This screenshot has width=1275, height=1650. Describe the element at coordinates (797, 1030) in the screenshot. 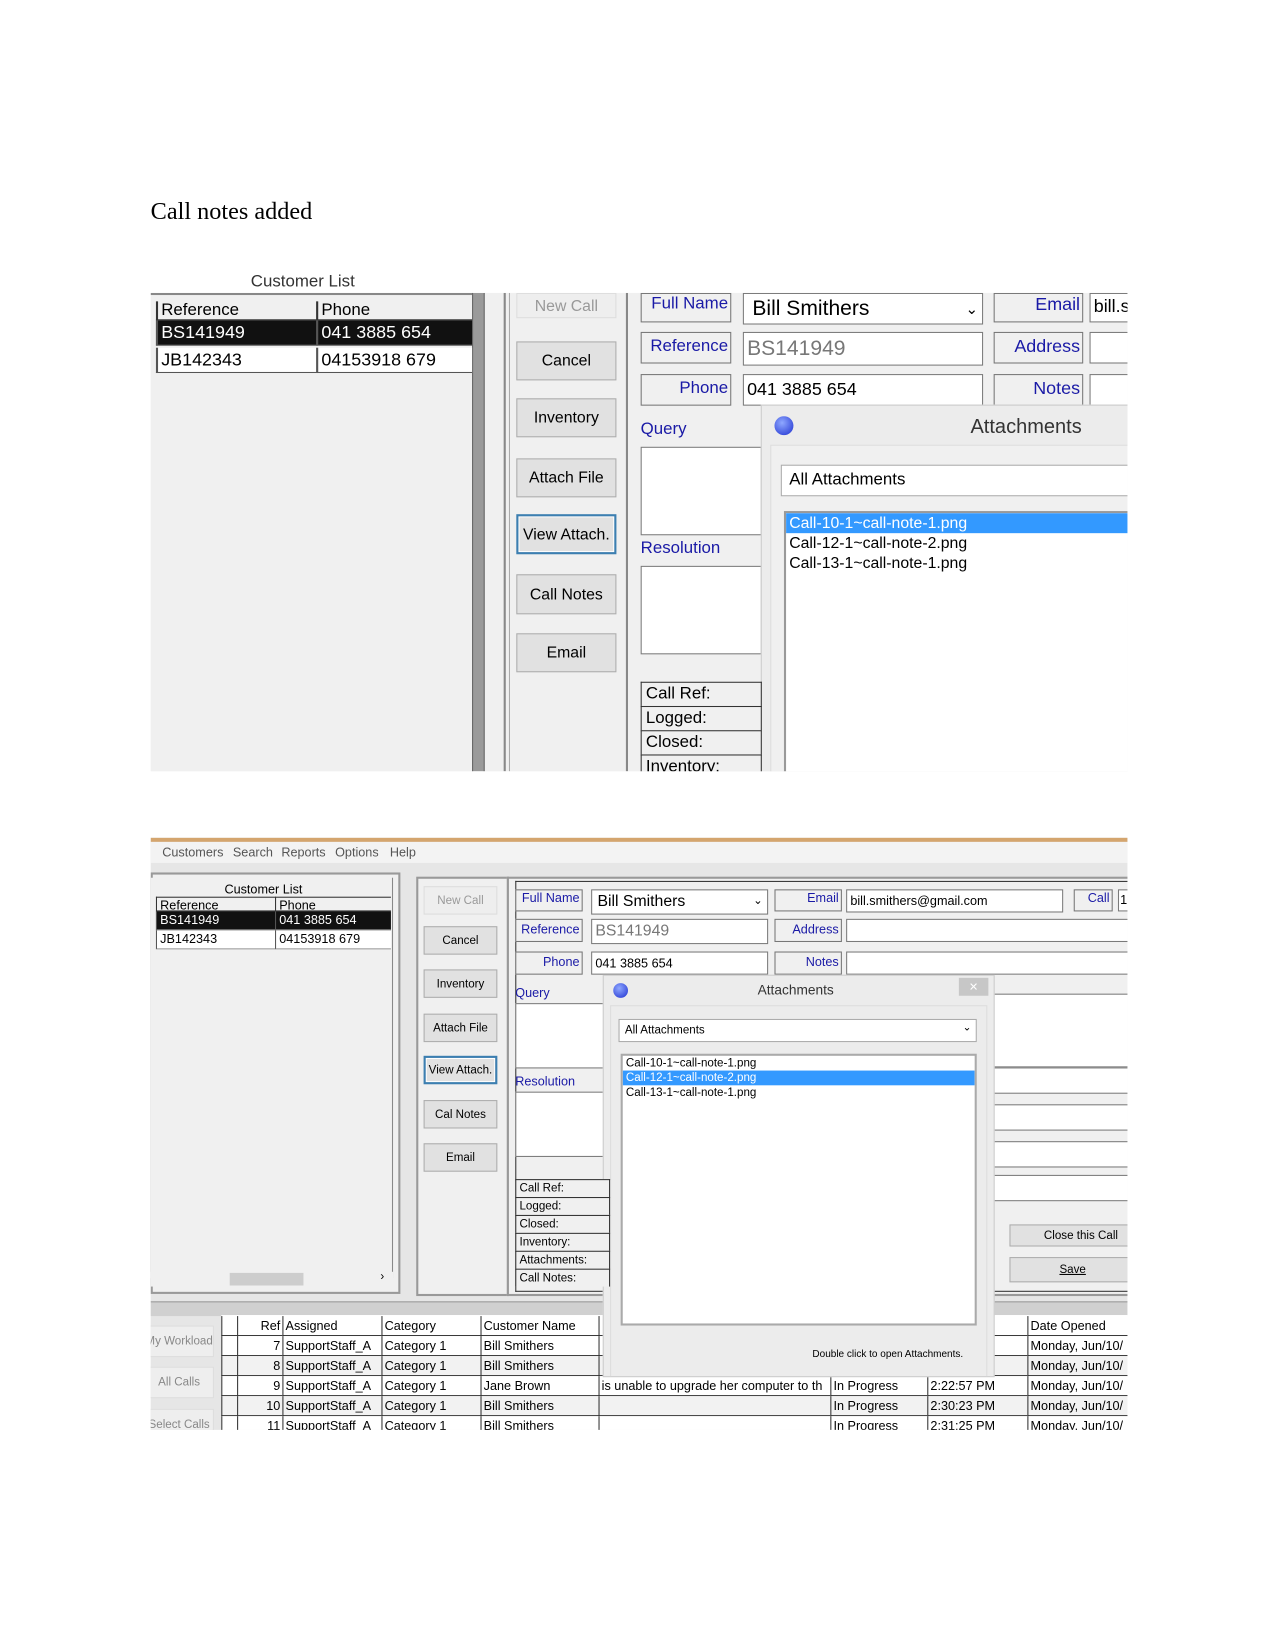

I see `attachments-filter-select: All Attachments ⌄` at that location.